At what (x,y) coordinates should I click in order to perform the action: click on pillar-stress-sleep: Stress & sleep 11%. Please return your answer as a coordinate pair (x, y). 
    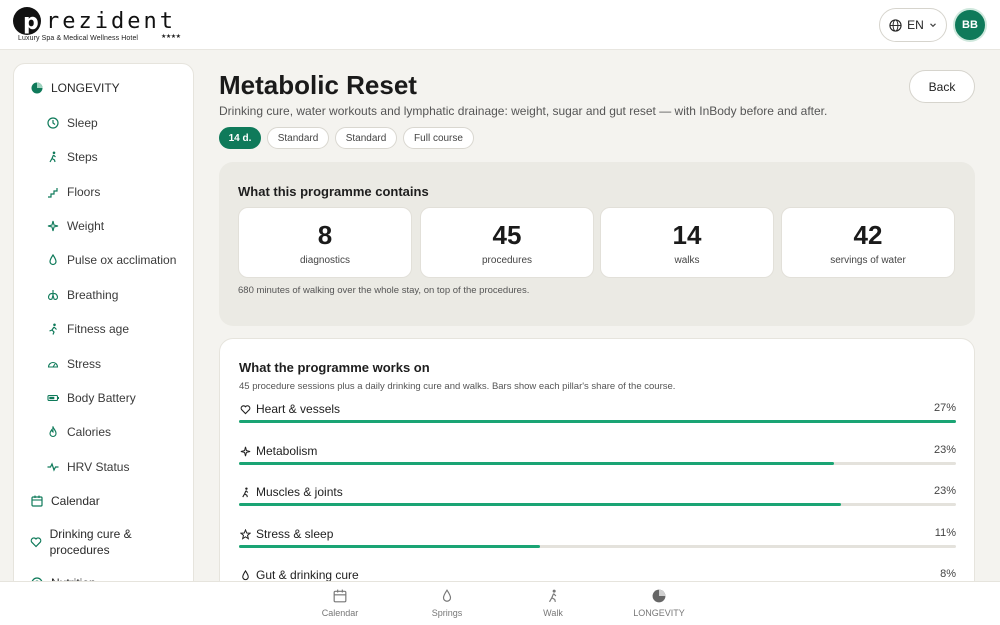
    Looking at the image, I should click on (597, 542).